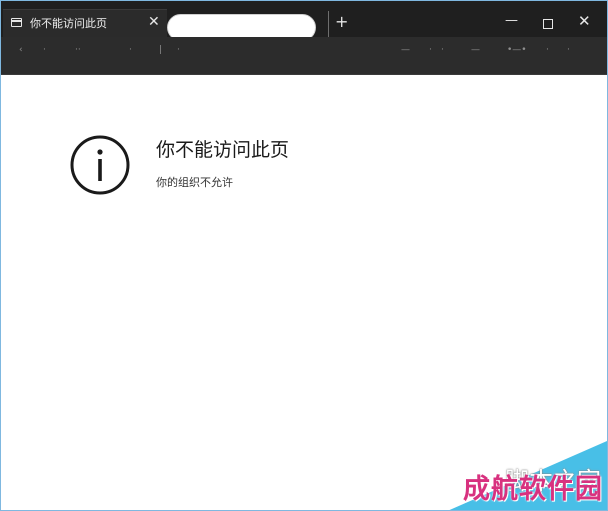 Image resolution: width=608 pixels, height=511 pixels. I want to click on forward-icon: ·, so click(44, 50).